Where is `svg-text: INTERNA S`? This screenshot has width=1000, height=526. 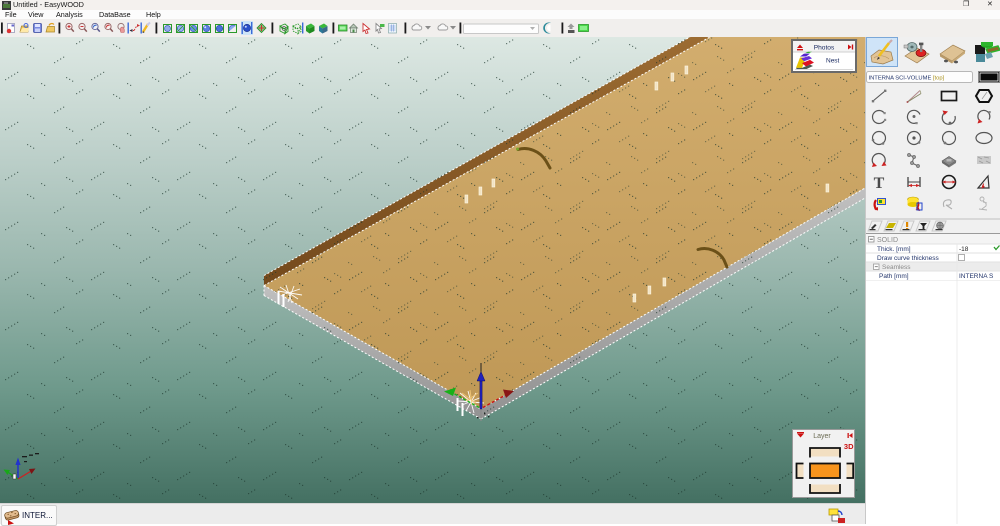
svg-text: INTERNA S is located at coordinates (976, 276).